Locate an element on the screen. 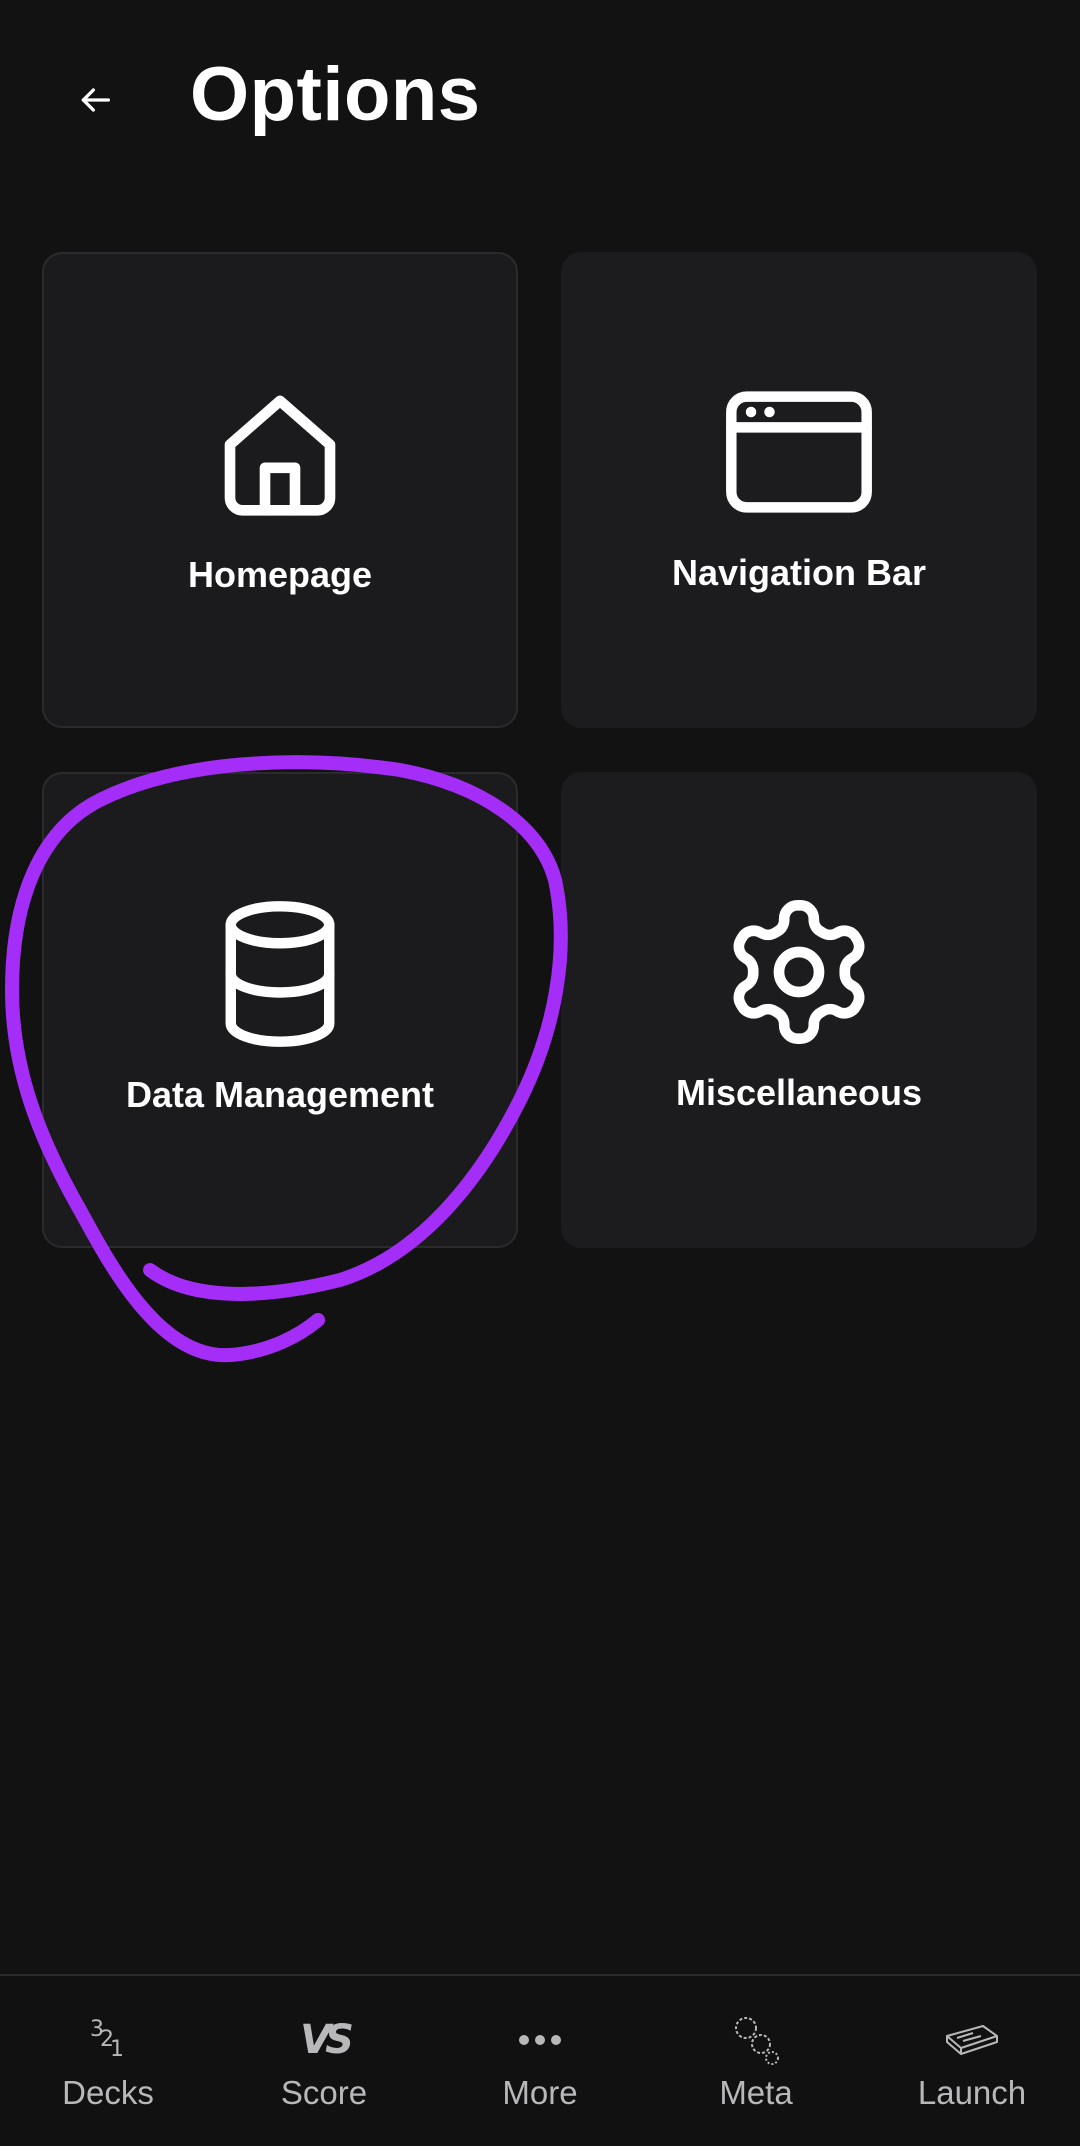  nav-label-score: Score is located at coordinates (324, 2092).